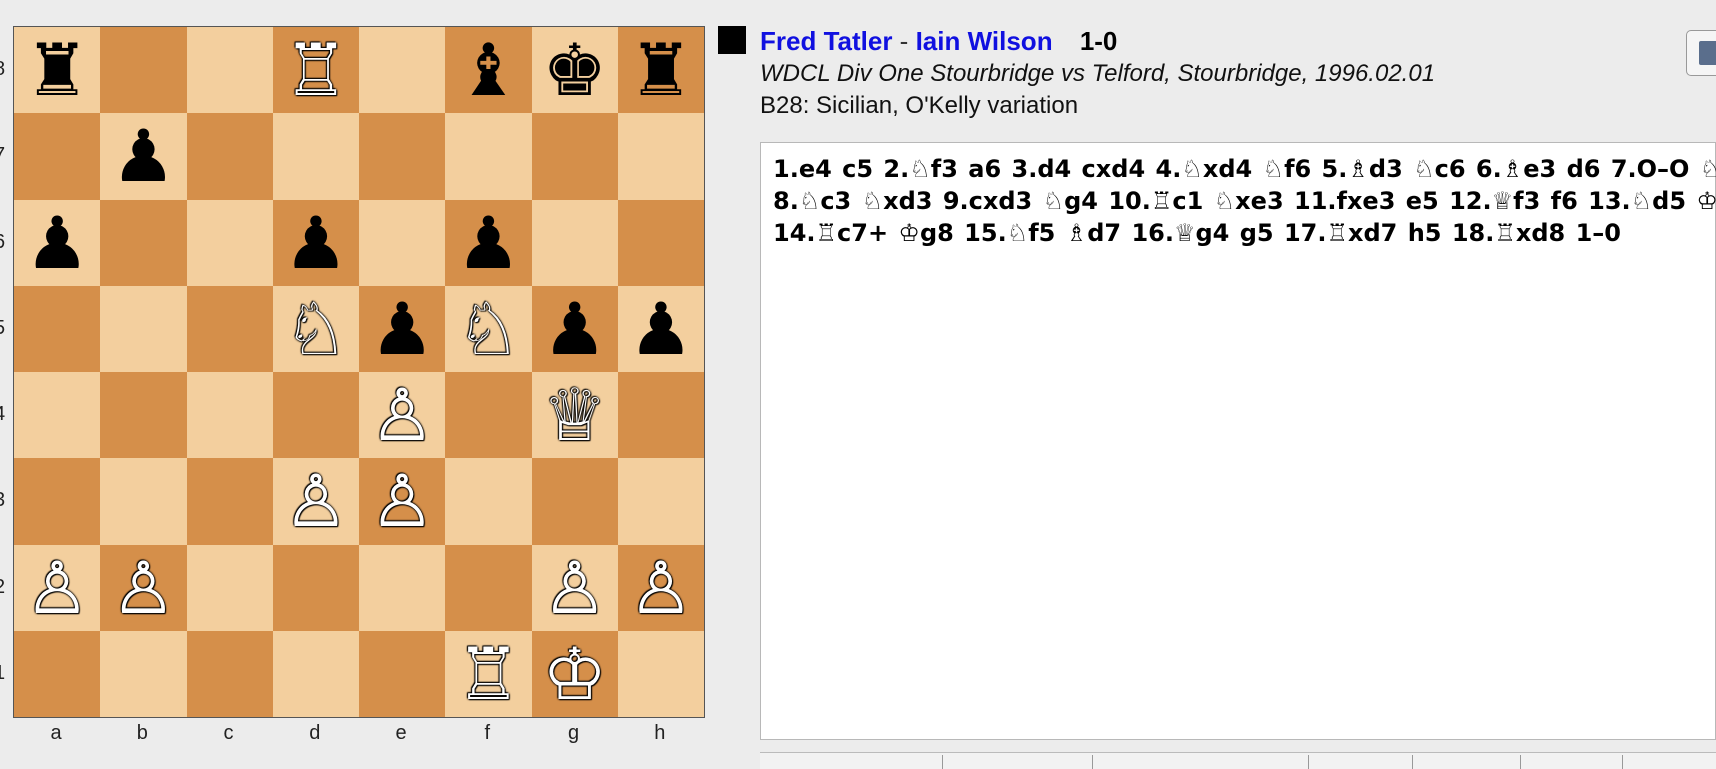 This screenshot has height=769, width=1716. What do you see at coordinates (402, 673) in the screenshot?
I see `square-e1` at bounding box center [402, 673].